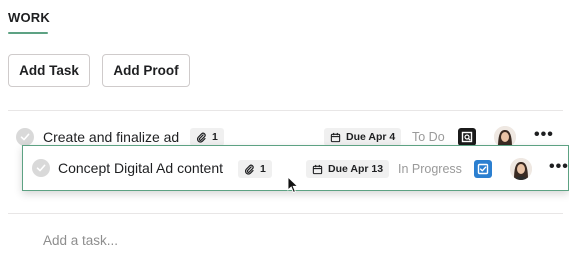  I want to click on due-date-label: Due Apr 4, so click(371, 137).